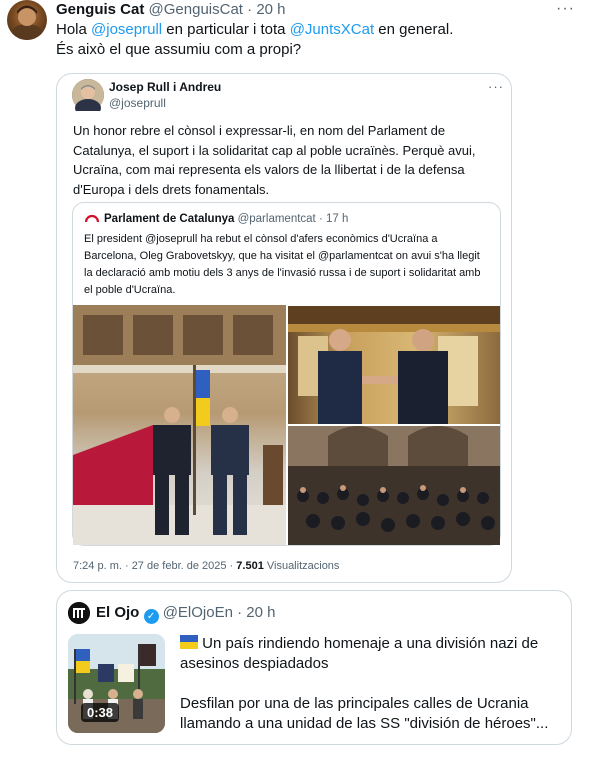 The height and width of the screenshot is (762, 598). Describe the element at coordinates (100, 712) in the screenshot. I see `video-duration: 0:38` at that location.